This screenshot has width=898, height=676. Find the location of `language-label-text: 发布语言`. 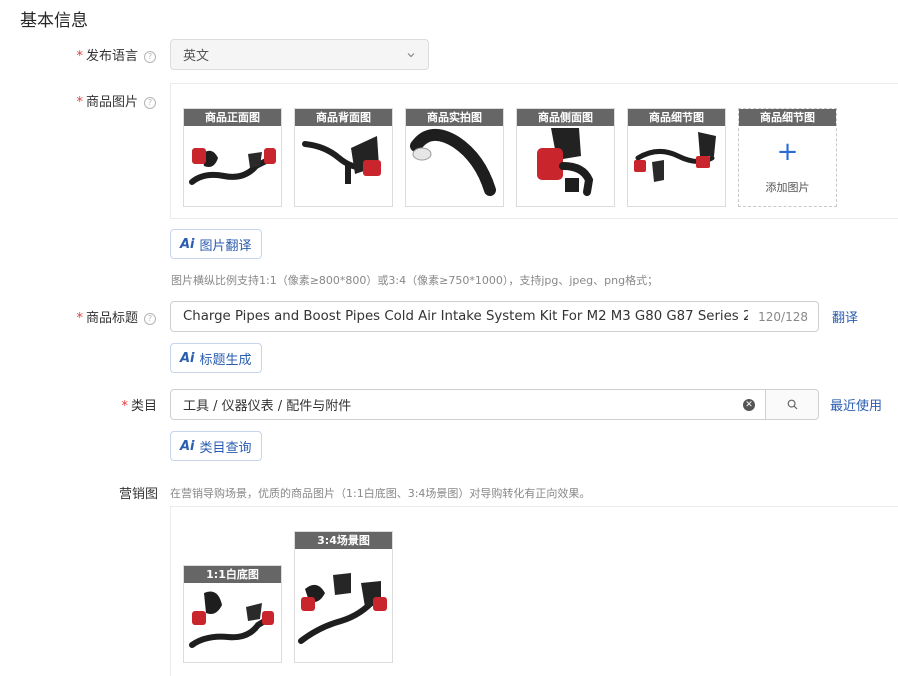

language-label-text: 发布语言 is located at coordinates (111, 56).